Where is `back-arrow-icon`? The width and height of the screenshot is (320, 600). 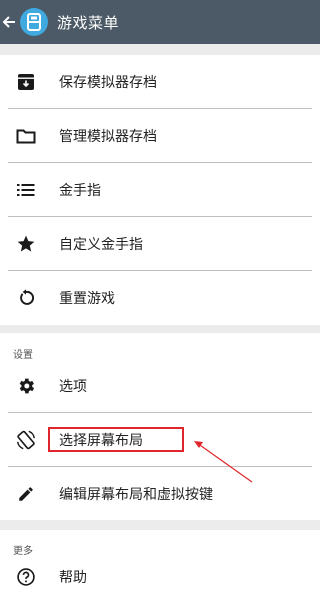 back-arrow-icon is located at coordinates (10, 22).